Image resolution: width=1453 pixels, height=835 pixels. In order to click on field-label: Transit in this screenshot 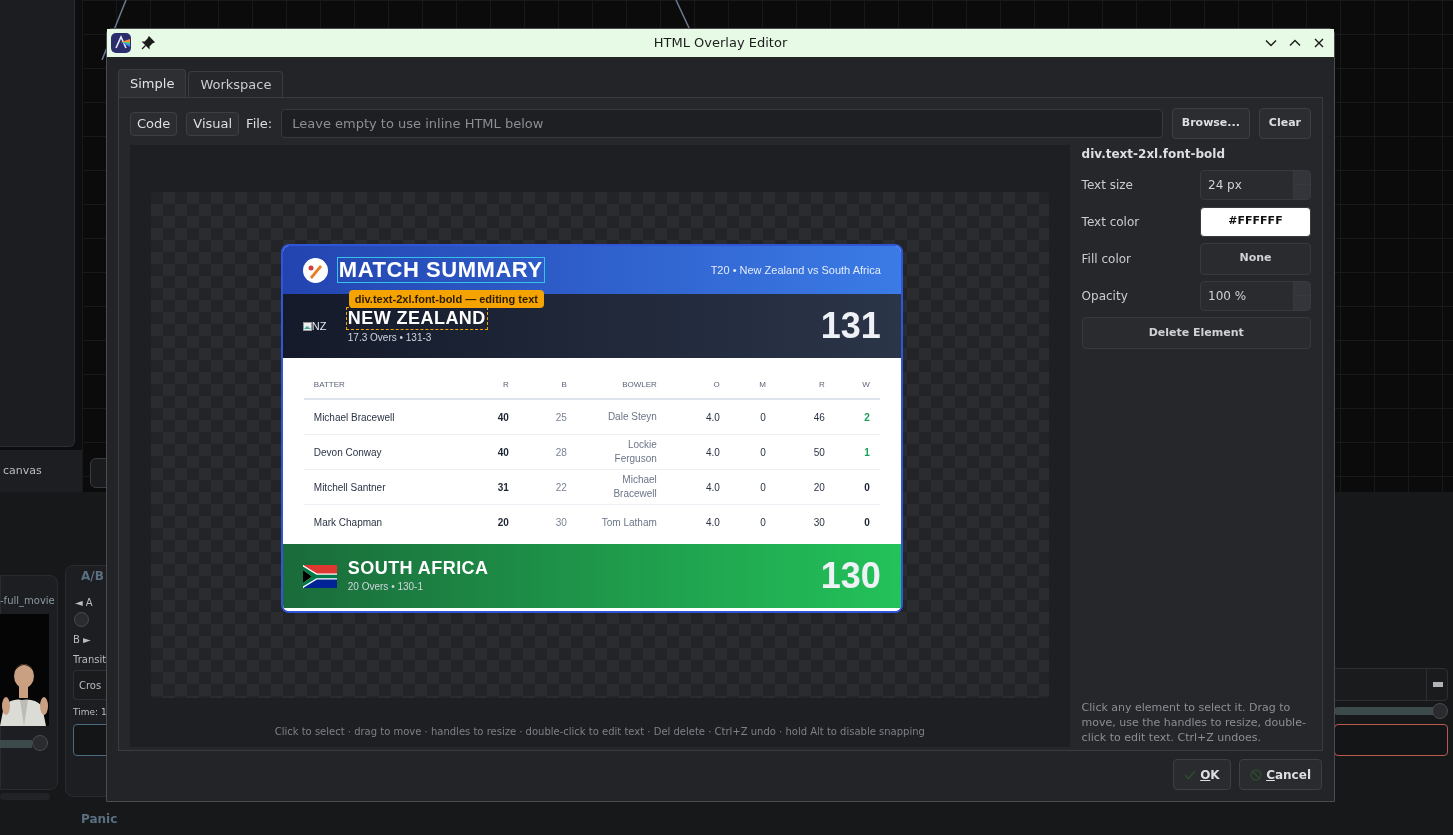, I will do `click(89, 660)`.